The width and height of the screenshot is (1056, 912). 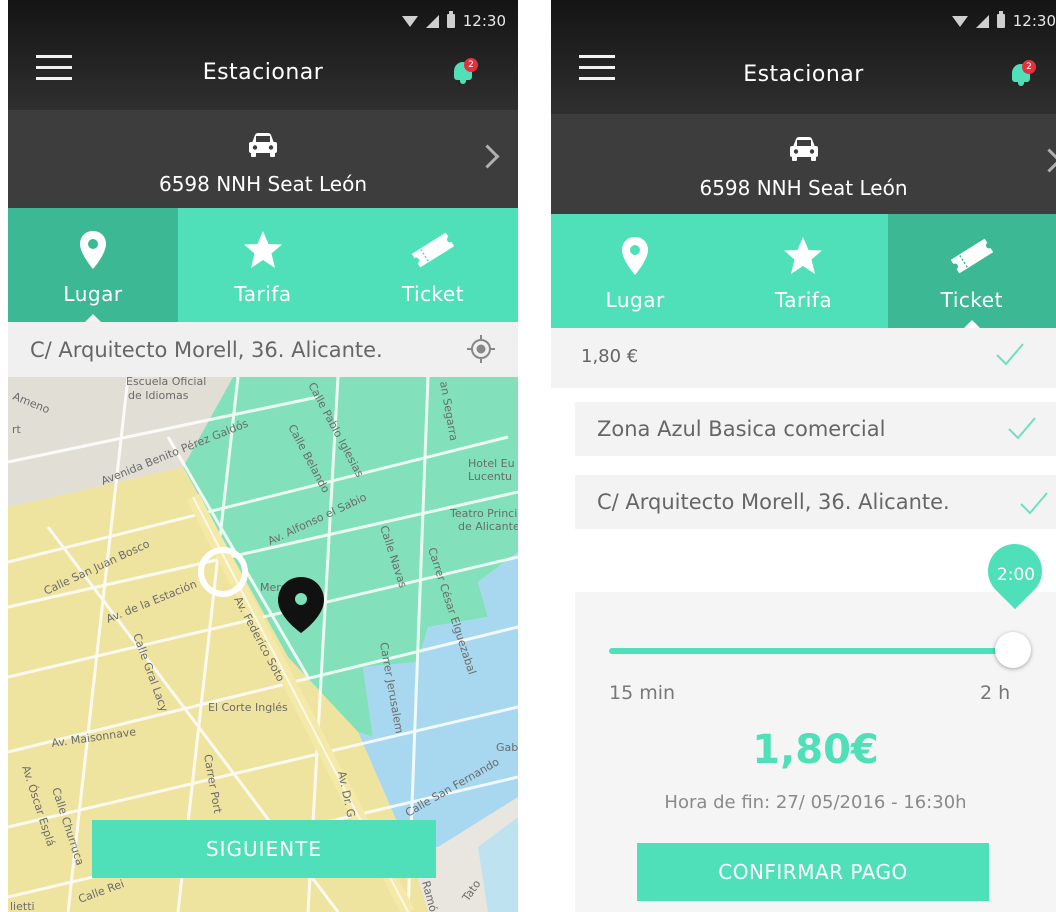 I want to click on end-time-text: Hora de fin: 27/ 05/2016 - 16:30h, so click(x=815, y=802).